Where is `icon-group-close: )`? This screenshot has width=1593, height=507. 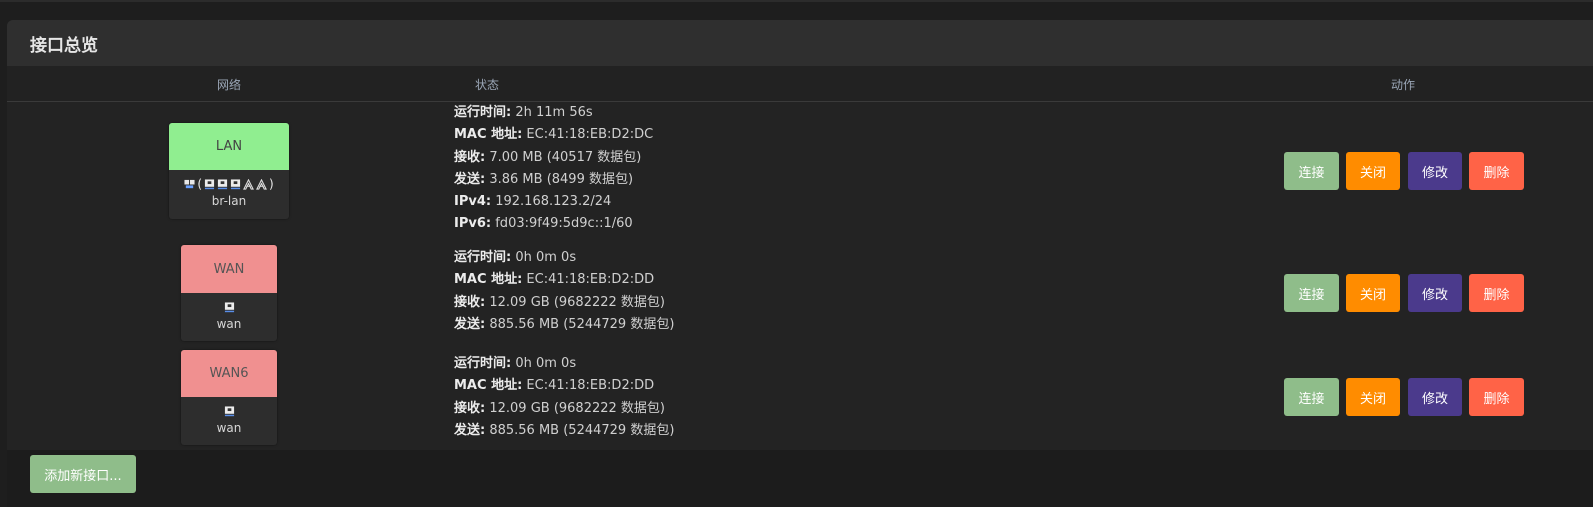
icon-group-close: ) is located at coordinates (271, 184).